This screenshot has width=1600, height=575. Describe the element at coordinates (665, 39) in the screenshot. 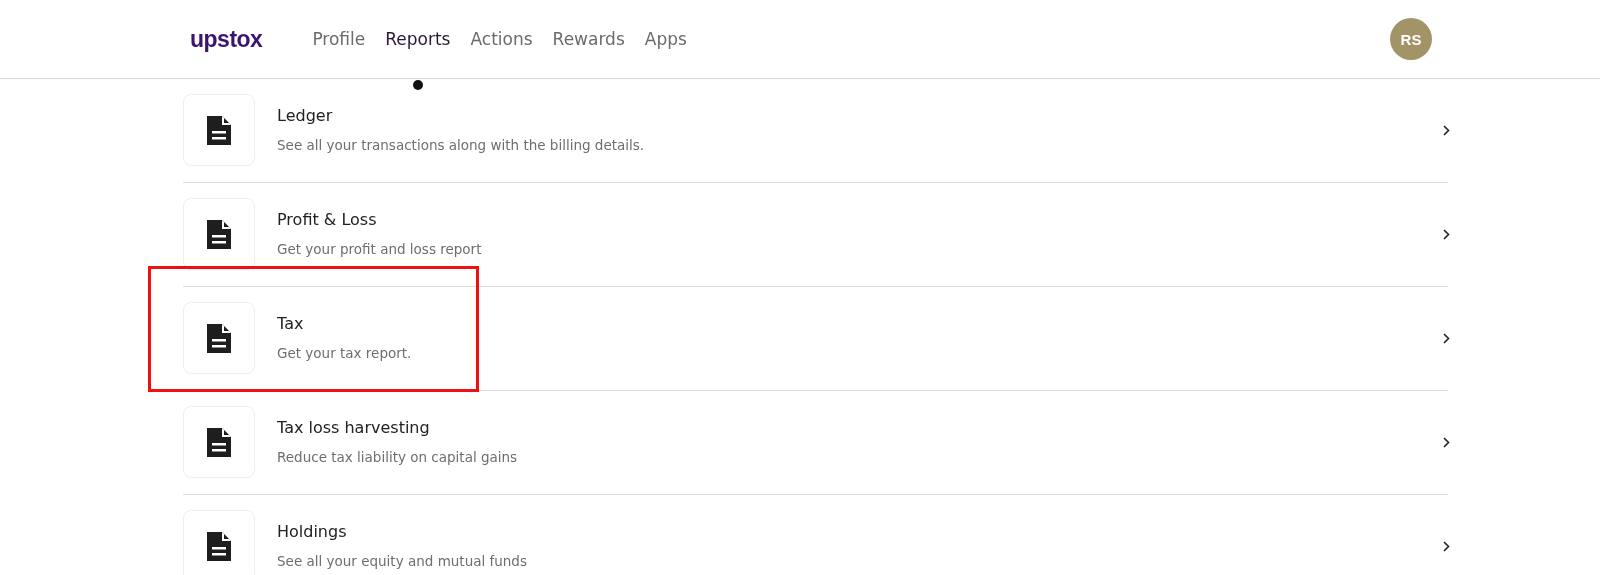

I see `nav-tab: Apps` at that location.